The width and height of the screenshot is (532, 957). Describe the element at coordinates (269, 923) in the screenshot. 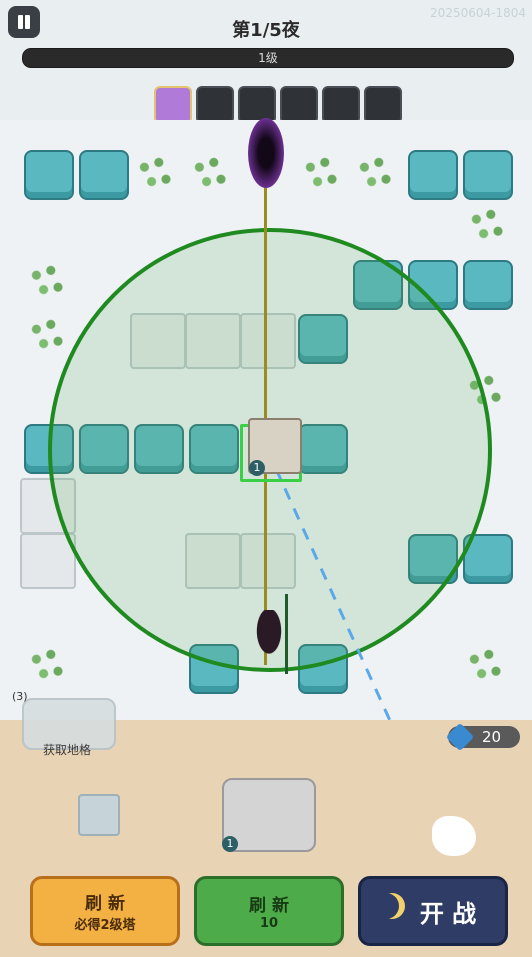

I see `refresh-gem-cost: 10` at that location.